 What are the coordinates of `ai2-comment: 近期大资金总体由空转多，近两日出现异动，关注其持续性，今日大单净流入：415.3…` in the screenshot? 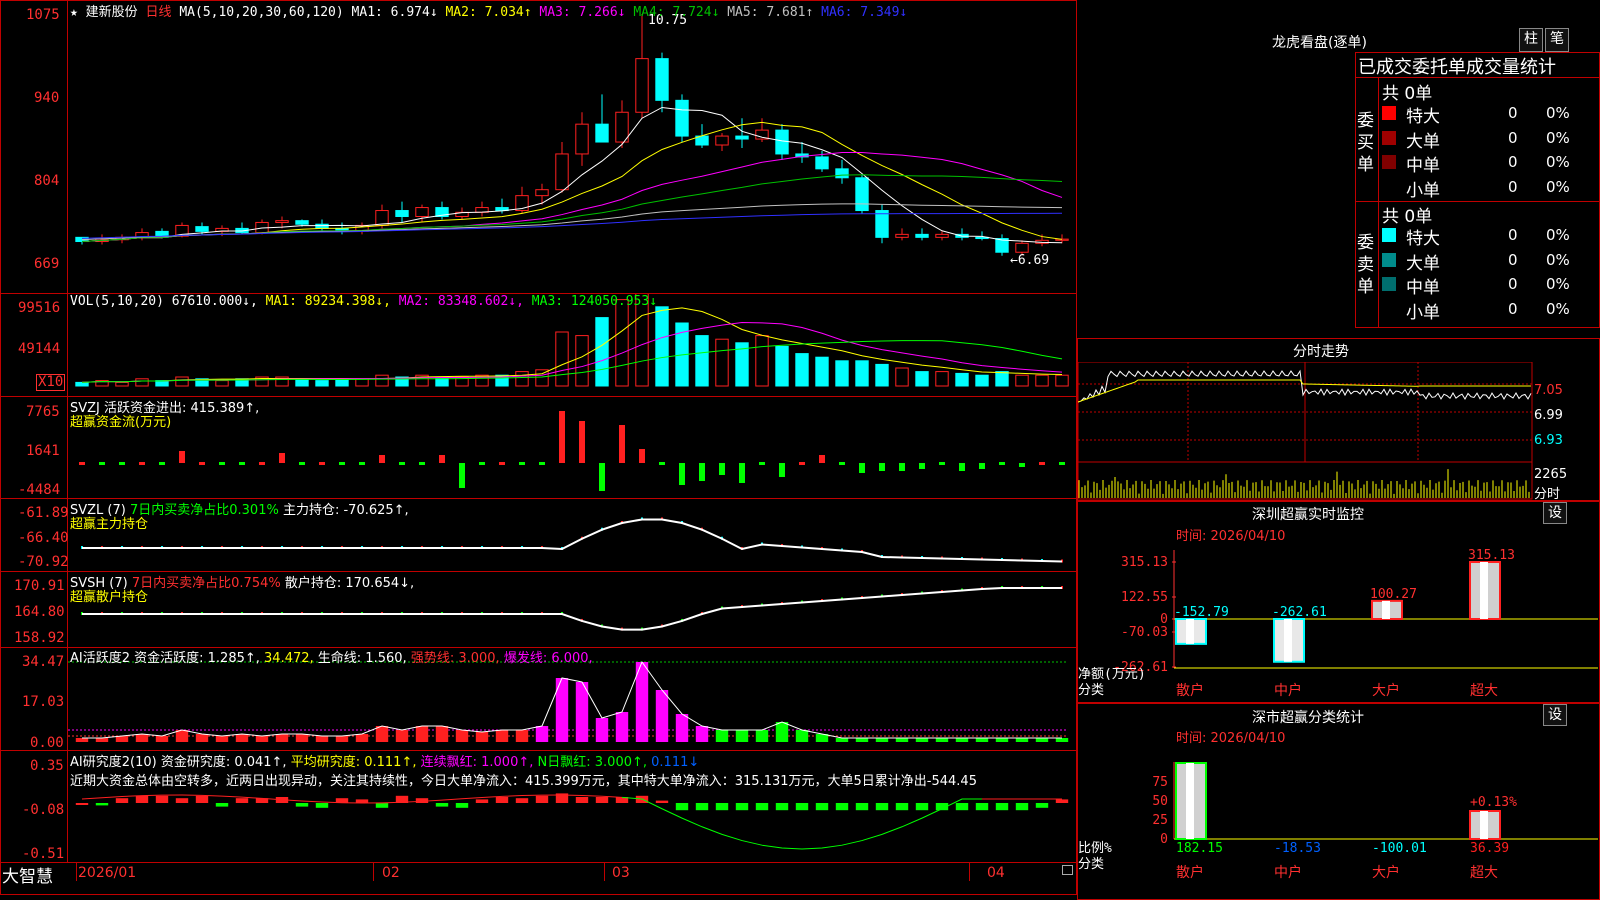 It's located at (523, 781).